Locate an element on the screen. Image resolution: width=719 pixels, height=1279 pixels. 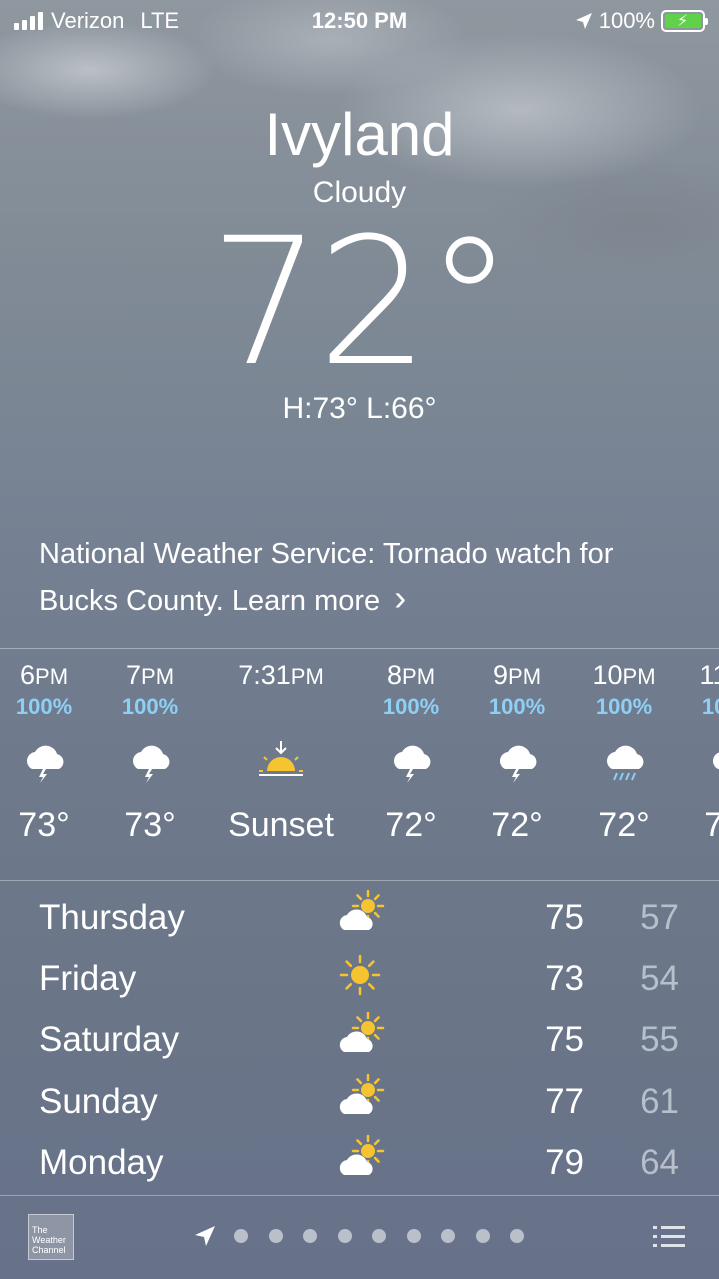
day-name: Thursday is located at coordinates (112, 917).